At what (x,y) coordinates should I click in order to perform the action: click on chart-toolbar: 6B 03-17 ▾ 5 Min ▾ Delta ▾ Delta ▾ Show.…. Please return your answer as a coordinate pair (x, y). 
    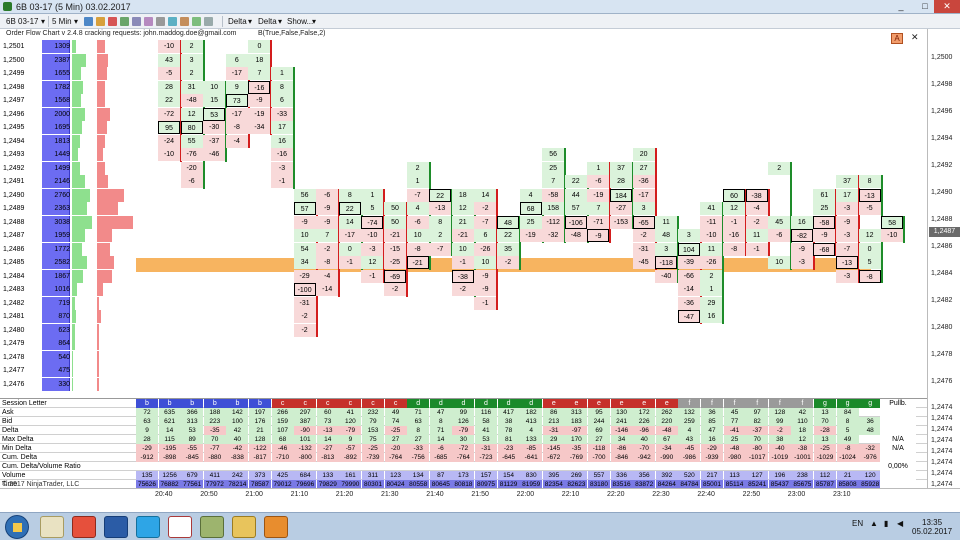
    Looking at the image, I should click on (480, 21).